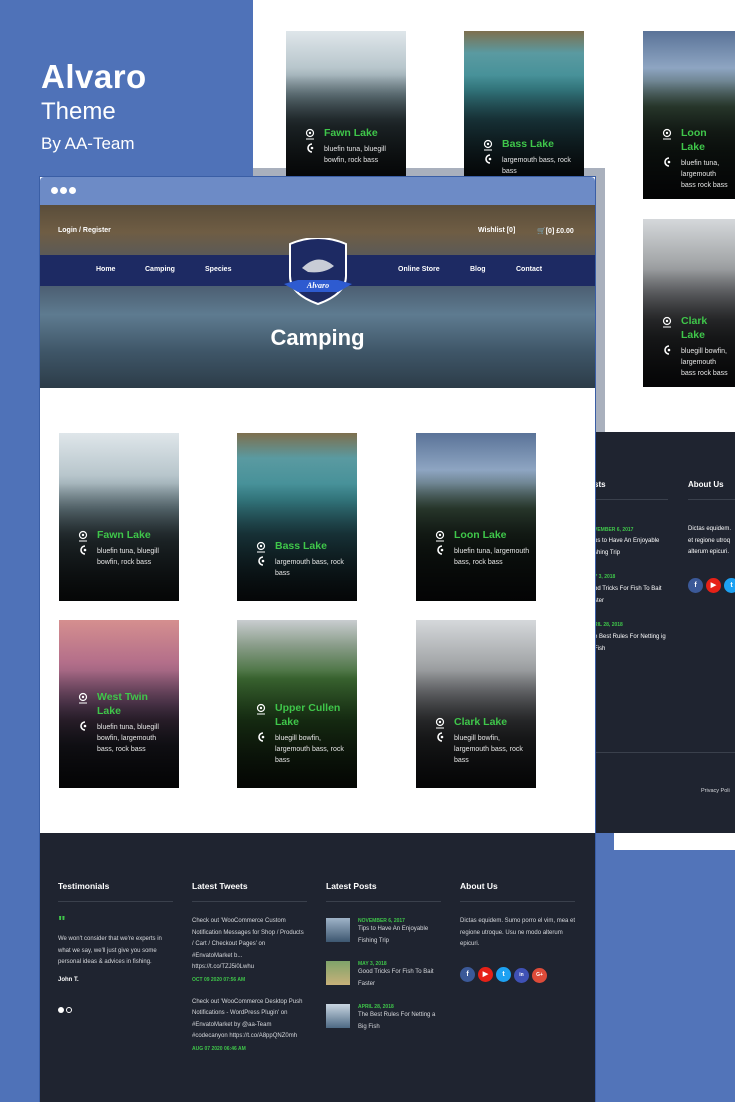  Describe the element at coordinates (496, 230) in the screenshot. I see `wishlist-link: Wishlist [0]` at that location.